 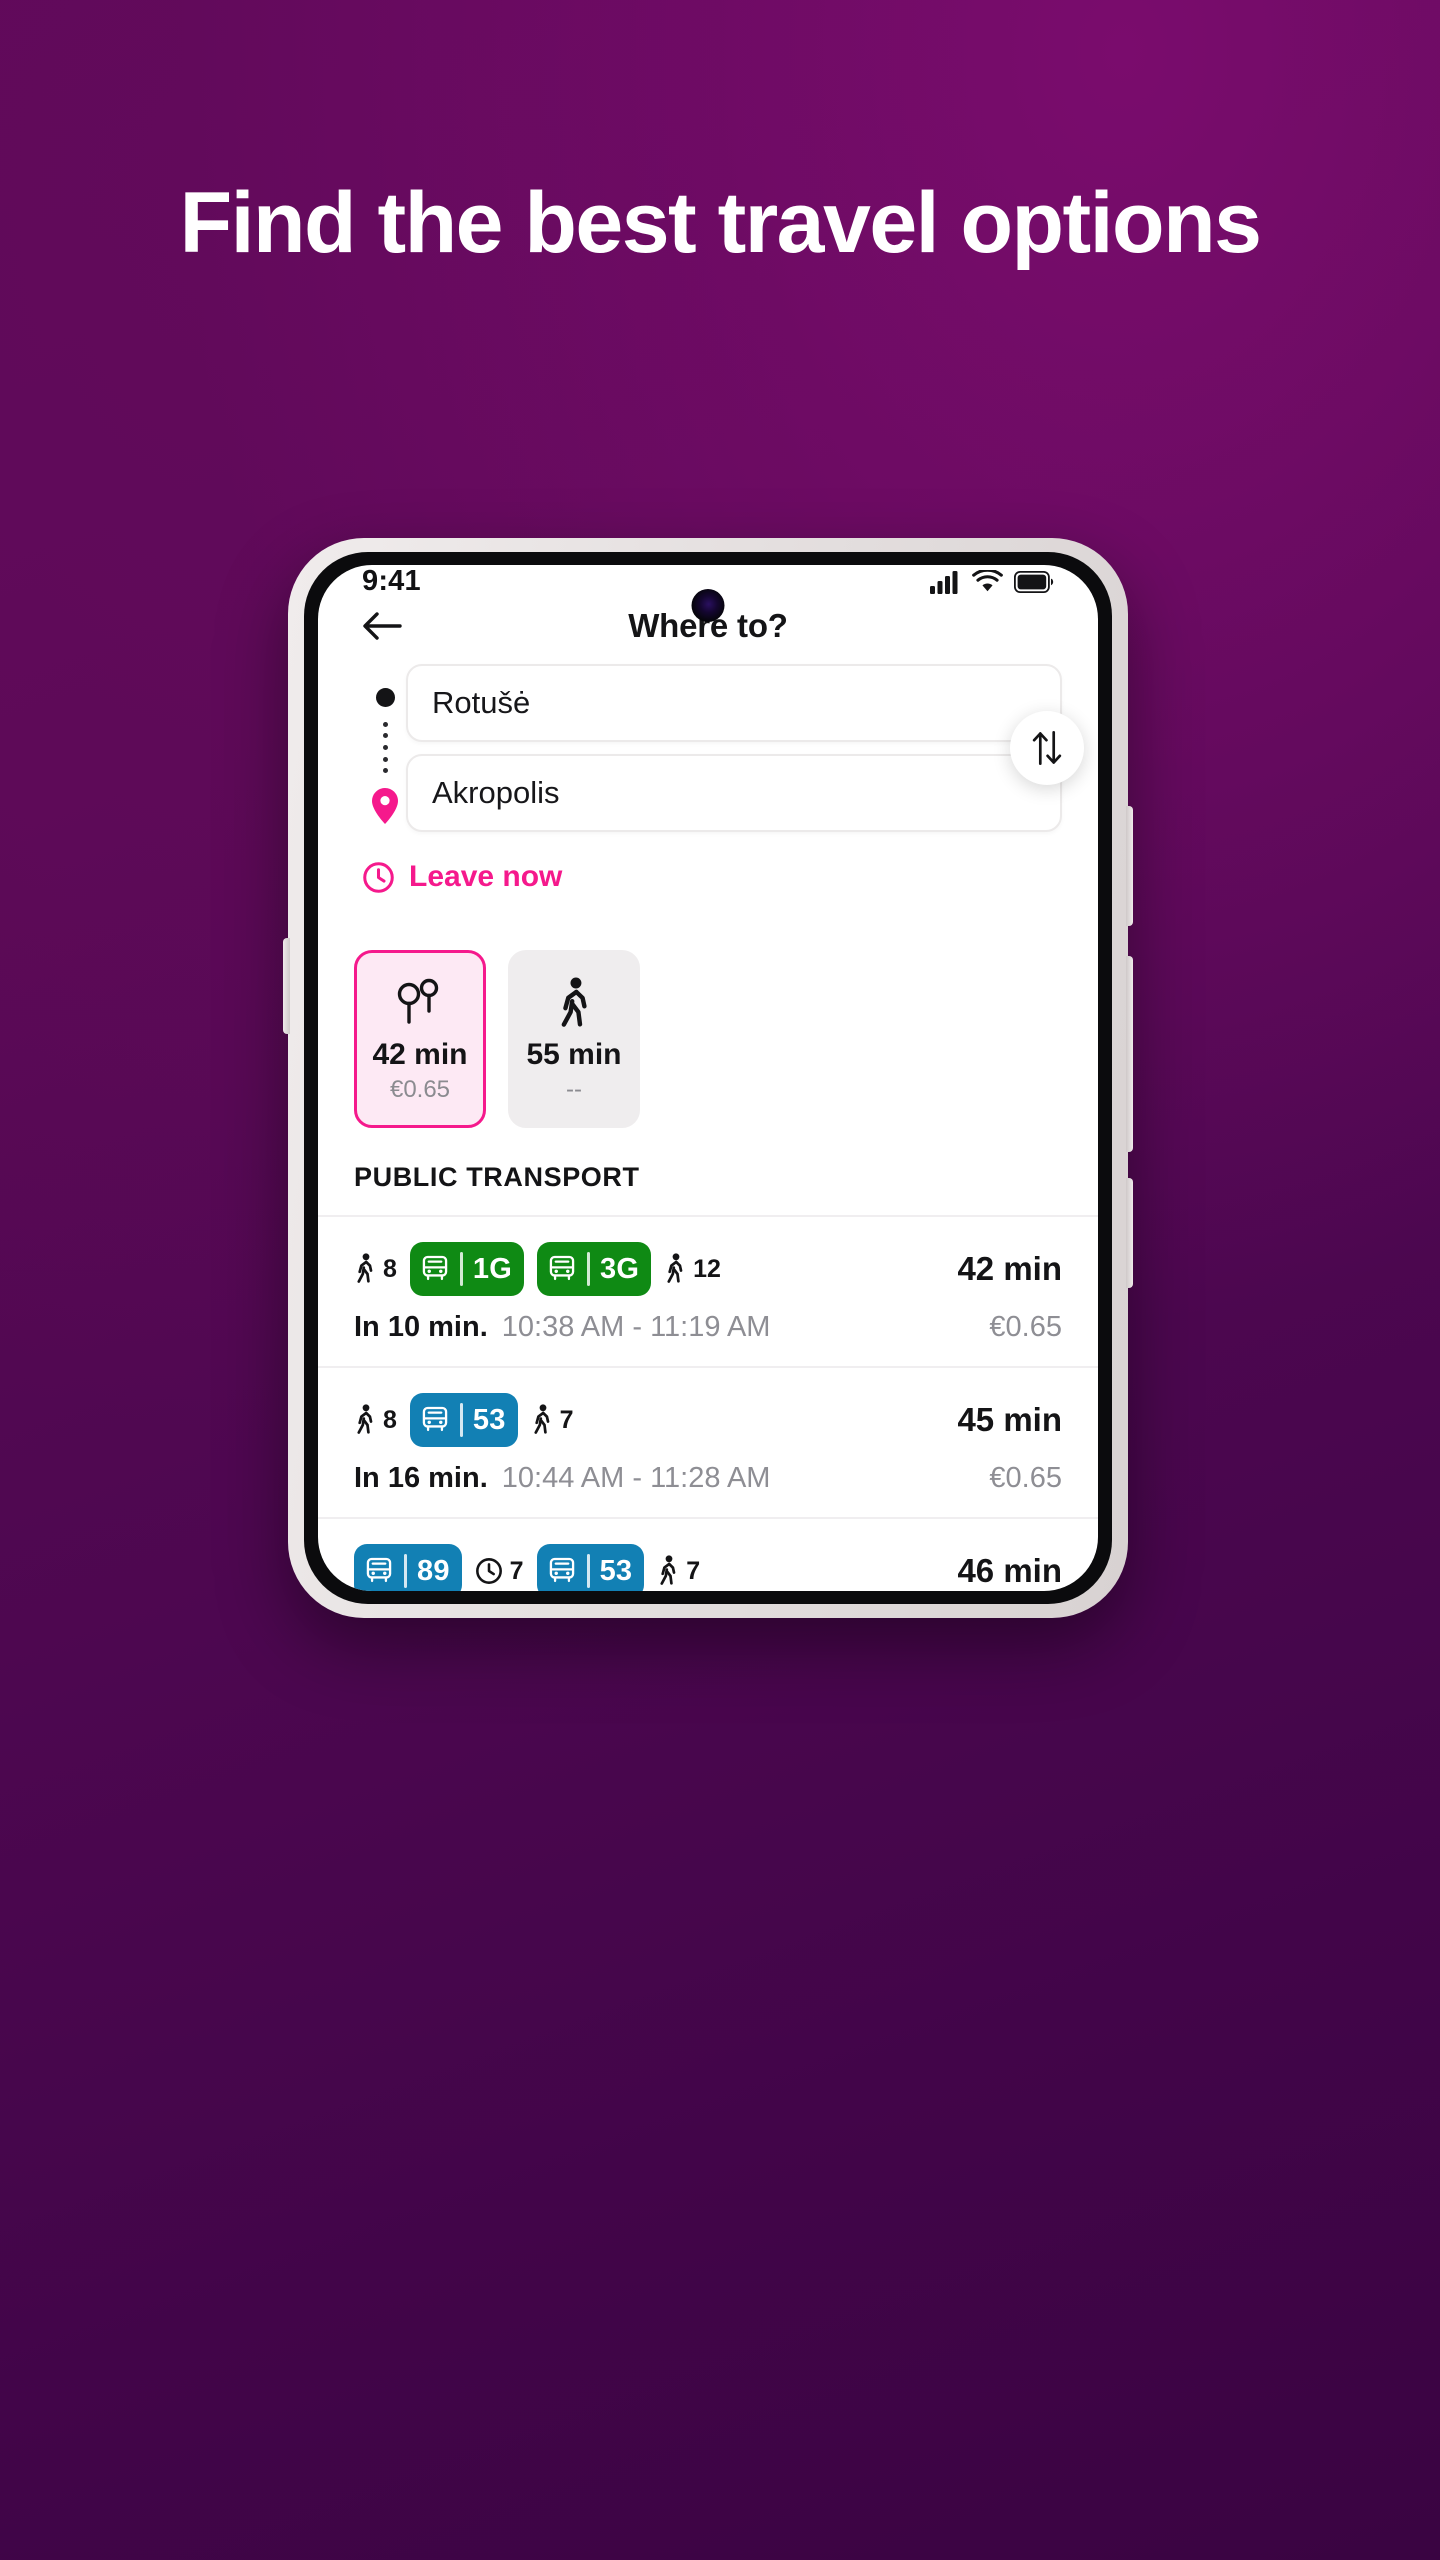 What do you see at coordinates (708, 1039) in the screenshot?
I see `mode-selector: 42 min €0.65 55 min --` at bounding box center [708, 1039].